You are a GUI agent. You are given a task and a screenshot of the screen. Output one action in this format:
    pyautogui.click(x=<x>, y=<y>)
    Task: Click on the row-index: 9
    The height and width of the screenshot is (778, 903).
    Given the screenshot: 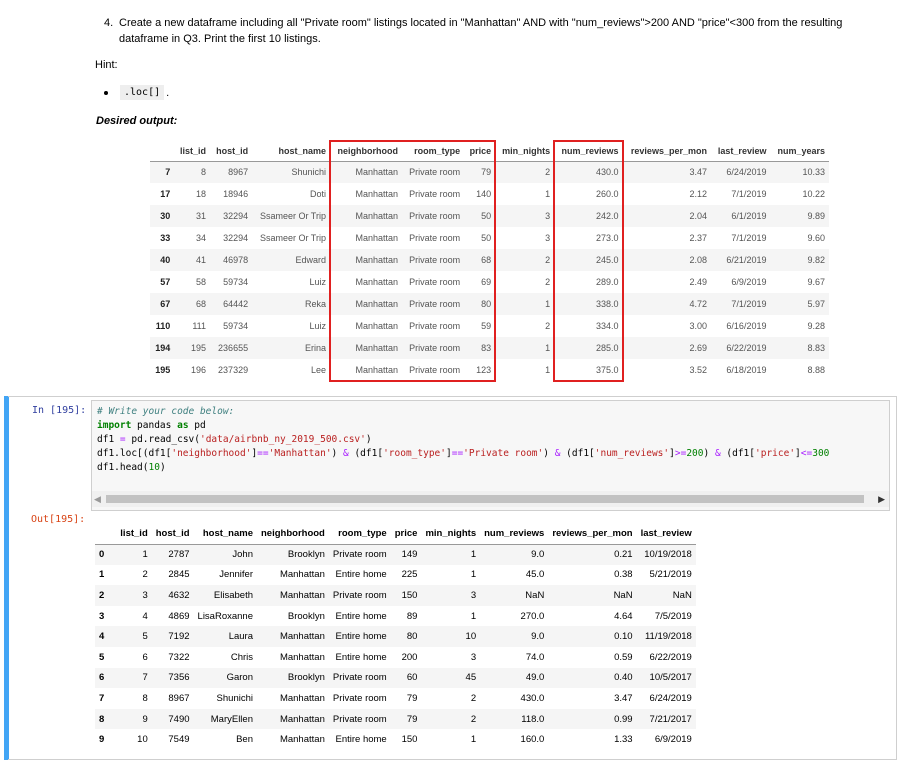 What is the action you would take?
    pyautogui.click(x=102, y=740)
    